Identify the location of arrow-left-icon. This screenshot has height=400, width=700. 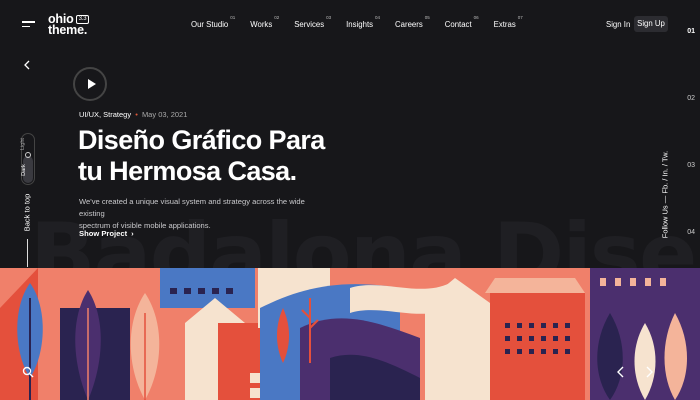
(621, 372).